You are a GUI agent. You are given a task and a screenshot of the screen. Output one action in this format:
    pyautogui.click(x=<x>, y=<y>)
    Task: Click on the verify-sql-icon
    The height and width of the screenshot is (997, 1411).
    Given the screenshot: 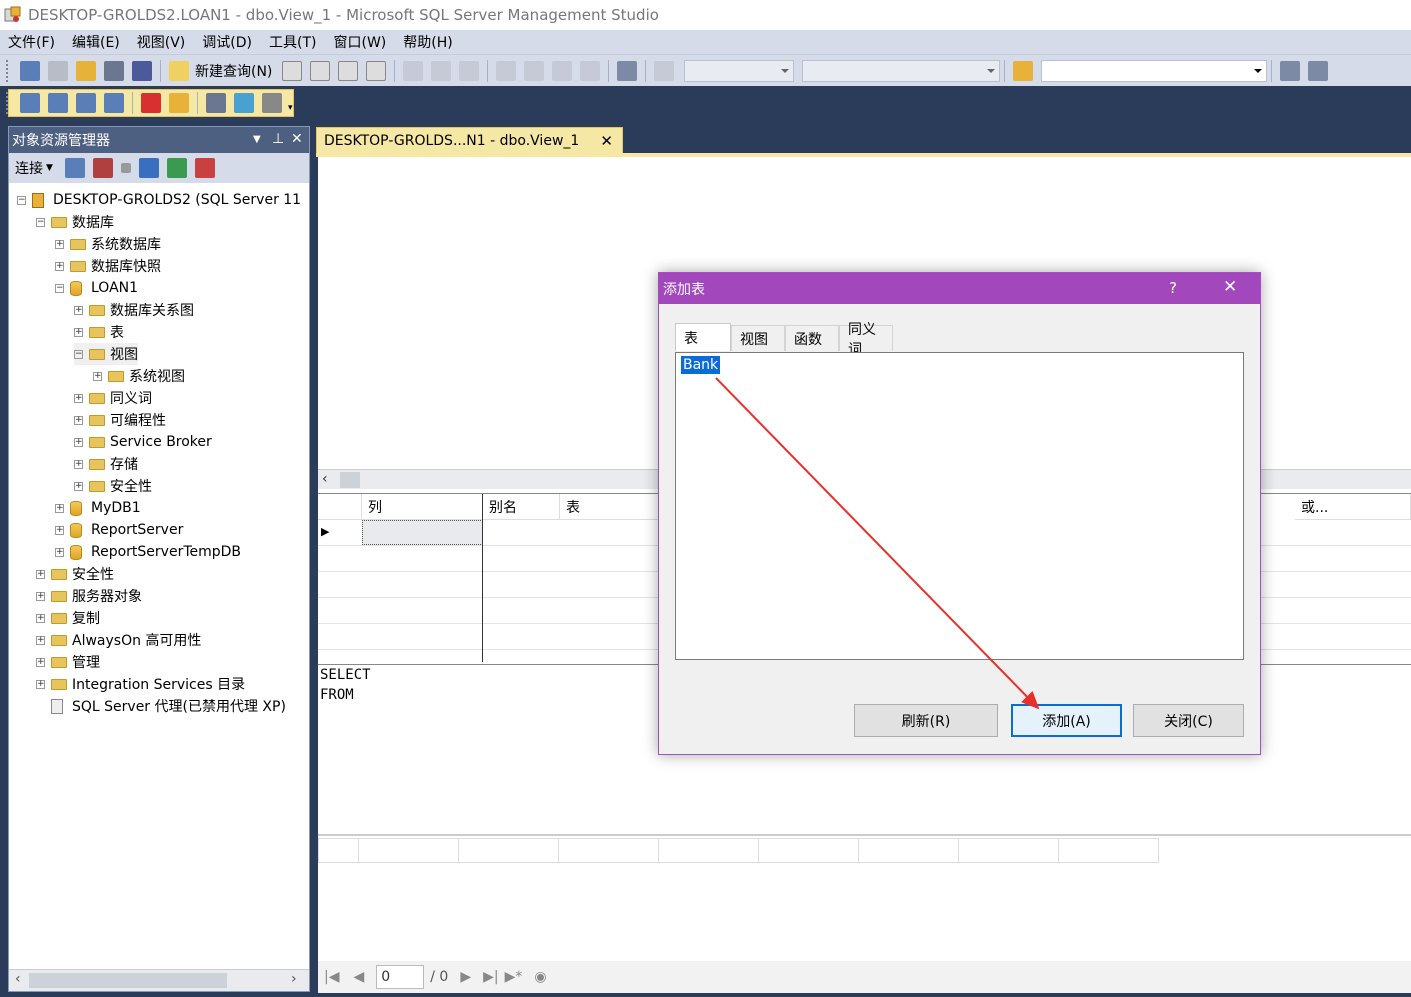 What is the action you would take?
    pyautogui.click(x=179, y=102)
    